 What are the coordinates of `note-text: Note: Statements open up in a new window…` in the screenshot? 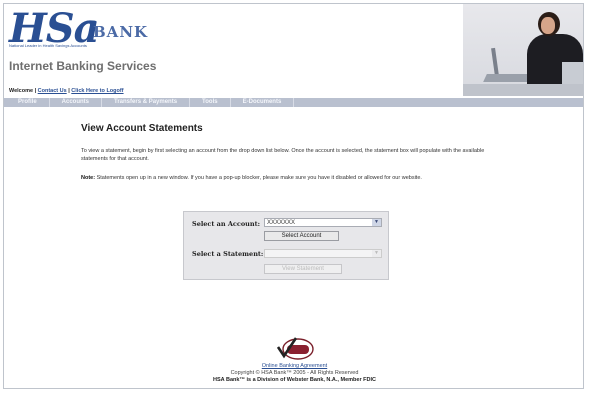 It's located at (291, 179).